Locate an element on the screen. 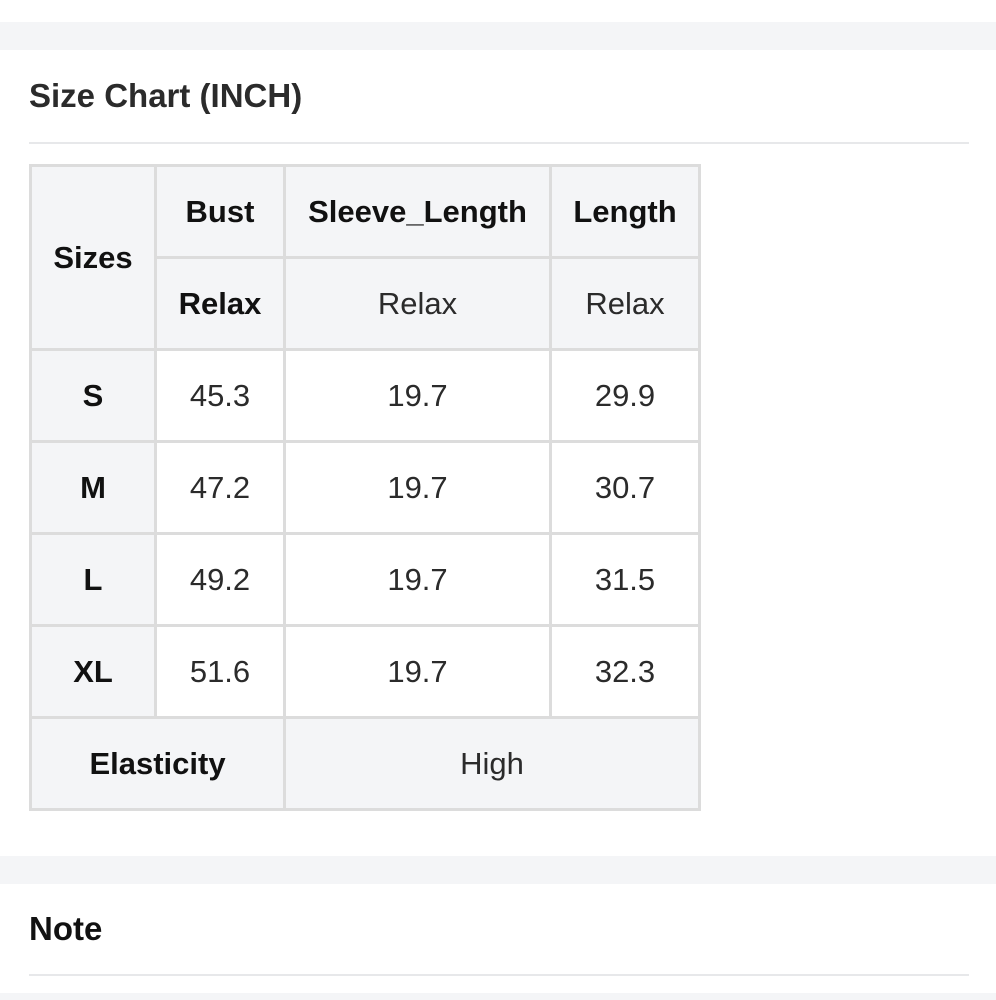 This screenshot has width=996, height=1000. sleeve-length-fit-cell: Relax is located at coordinates (417, 303).